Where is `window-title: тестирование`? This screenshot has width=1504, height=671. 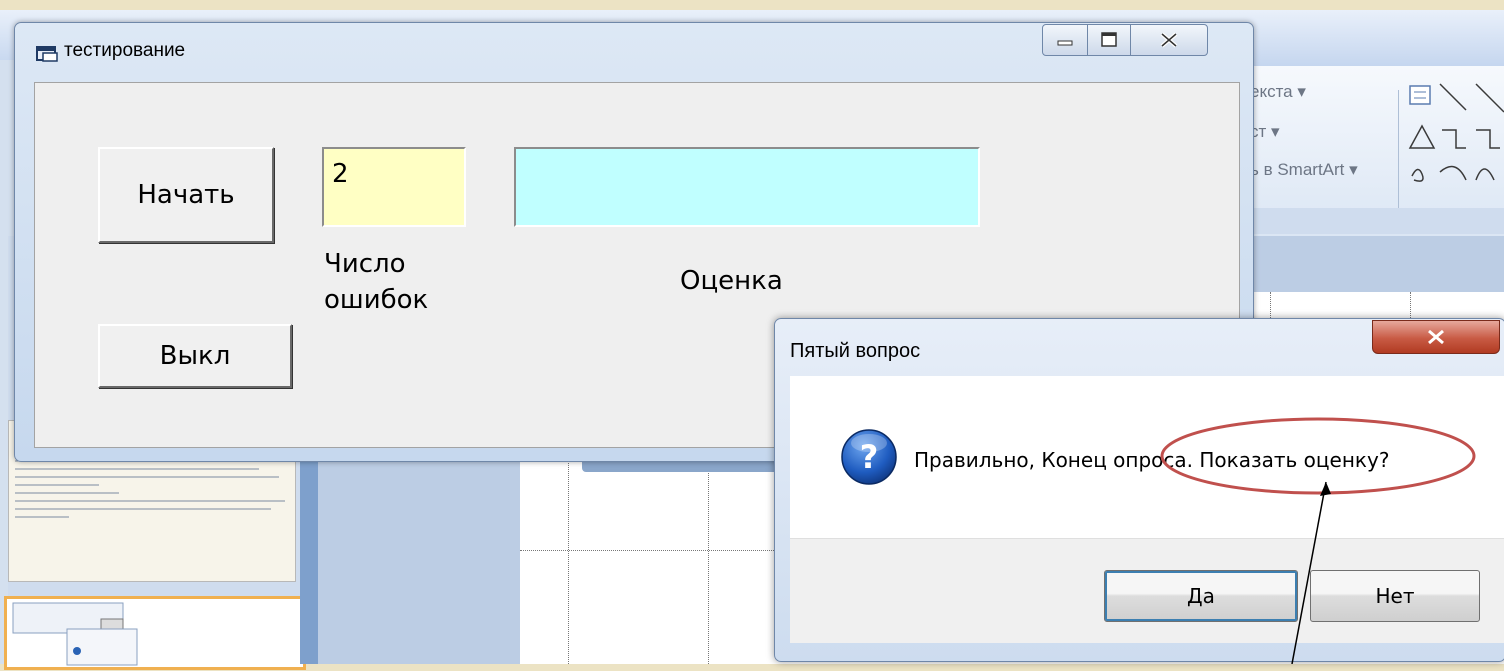 window-title: тестирование is located at coordinates (125, 50).